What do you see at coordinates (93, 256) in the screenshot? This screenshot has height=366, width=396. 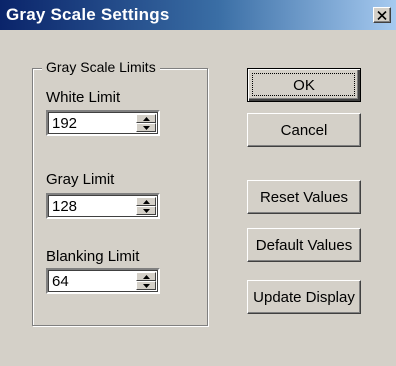 I see `blanking-limit-label: Blanking Limit` at bounding box center [93, 256].